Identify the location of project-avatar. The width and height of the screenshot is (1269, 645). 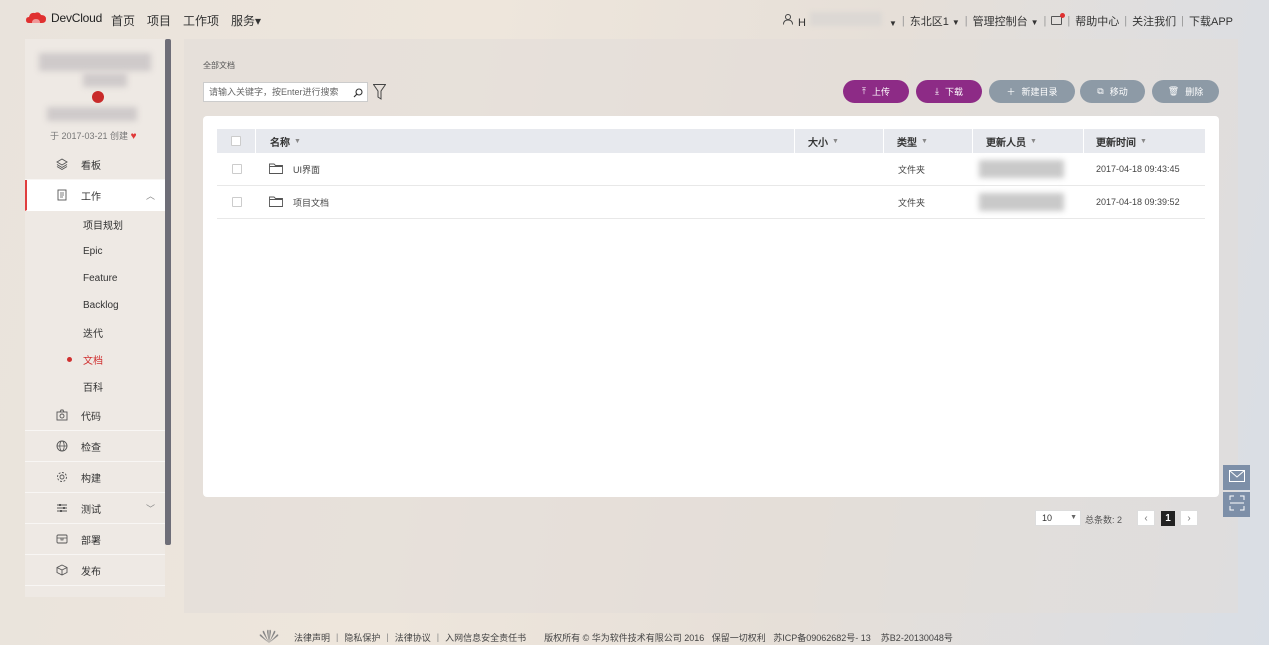
(98, 97).